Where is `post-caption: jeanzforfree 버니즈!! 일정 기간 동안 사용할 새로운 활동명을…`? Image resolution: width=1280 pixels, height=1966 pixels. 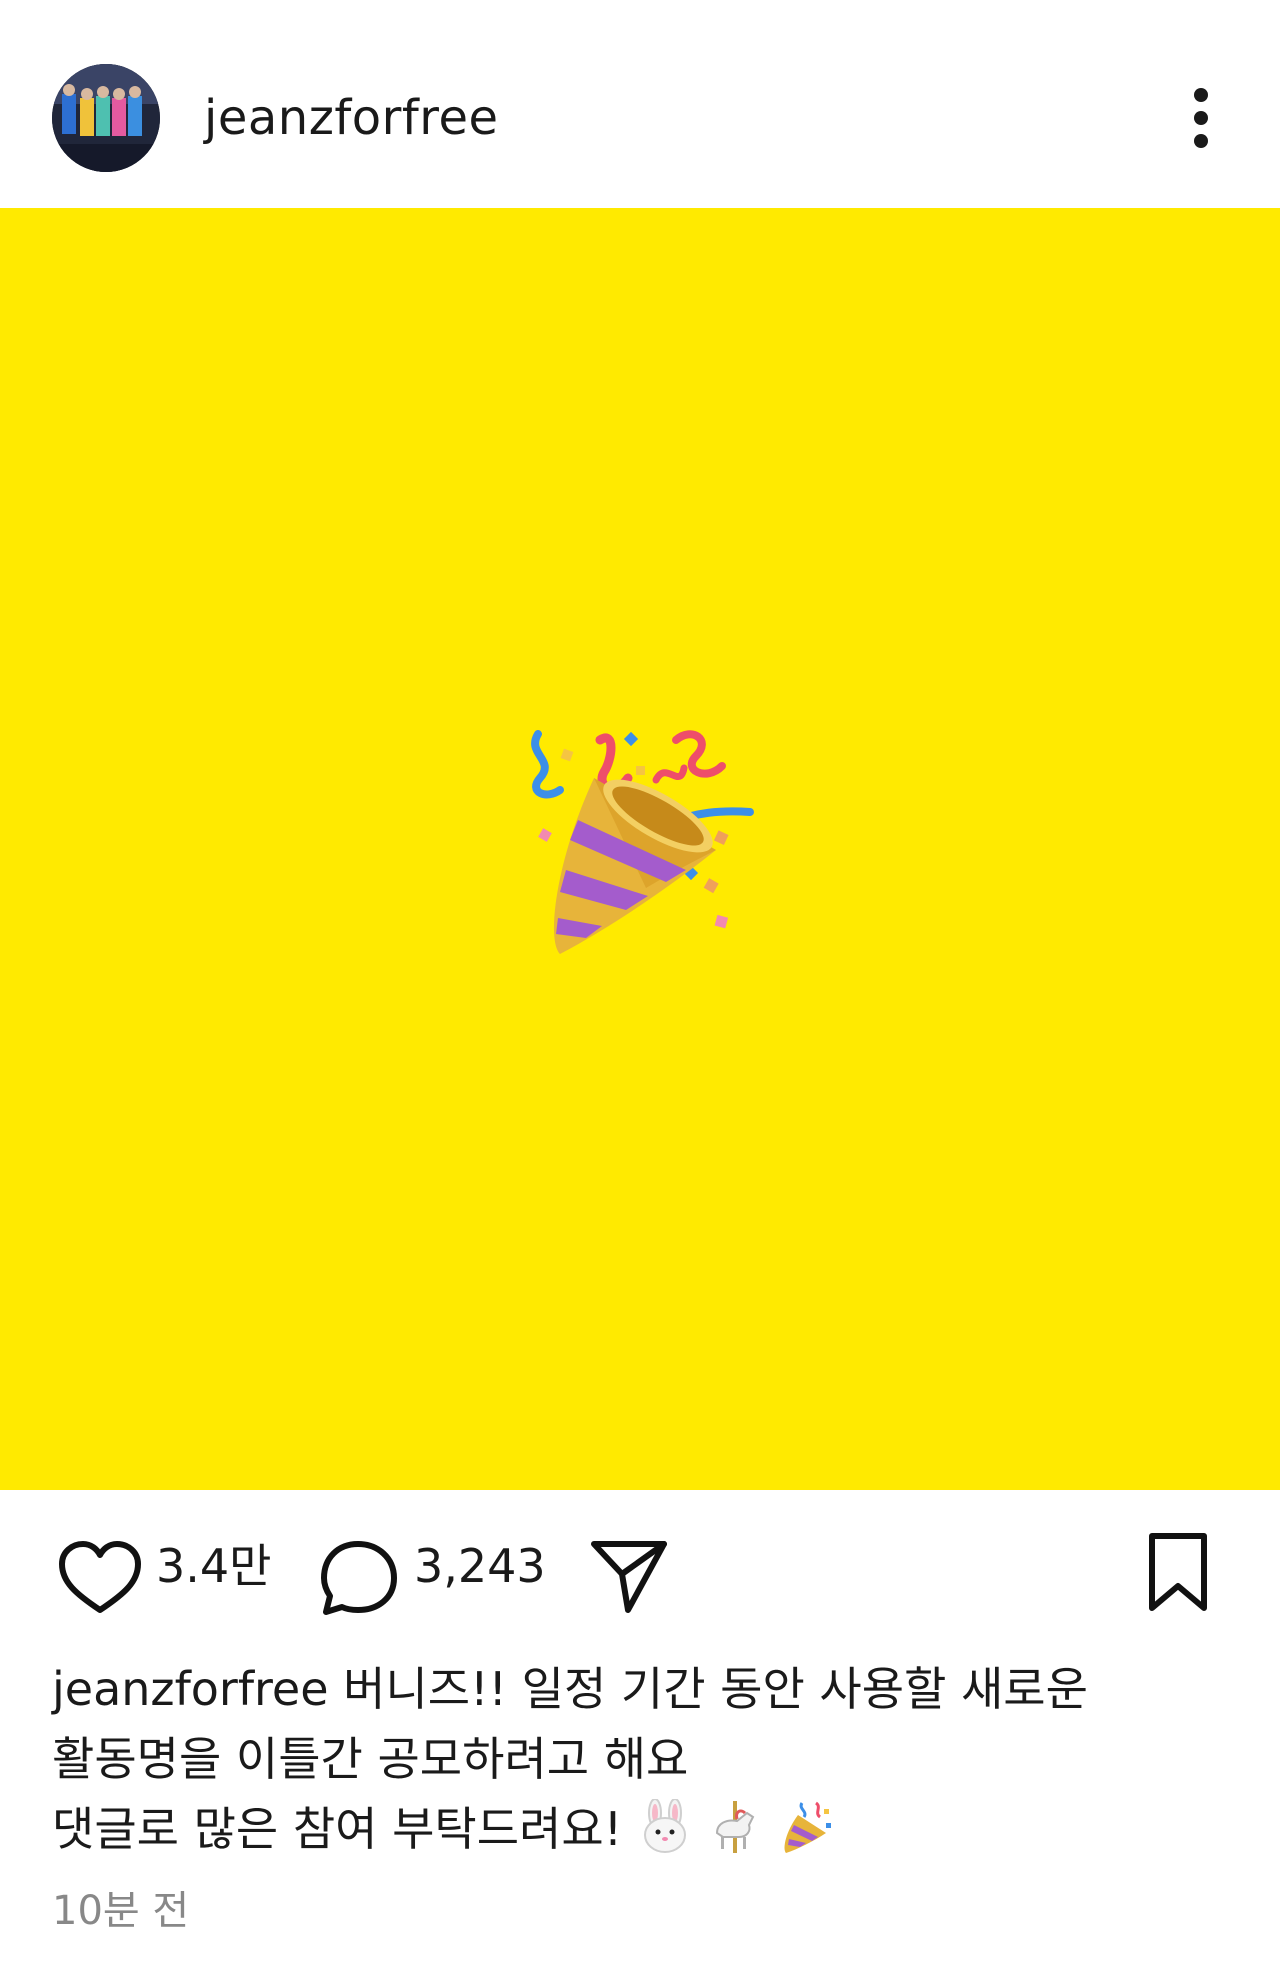 post-caption: jeanzforfree 버니즈!! 일정 기간 동안 사용할 새로운 활동명을… is located at coordinates (642, 1764).